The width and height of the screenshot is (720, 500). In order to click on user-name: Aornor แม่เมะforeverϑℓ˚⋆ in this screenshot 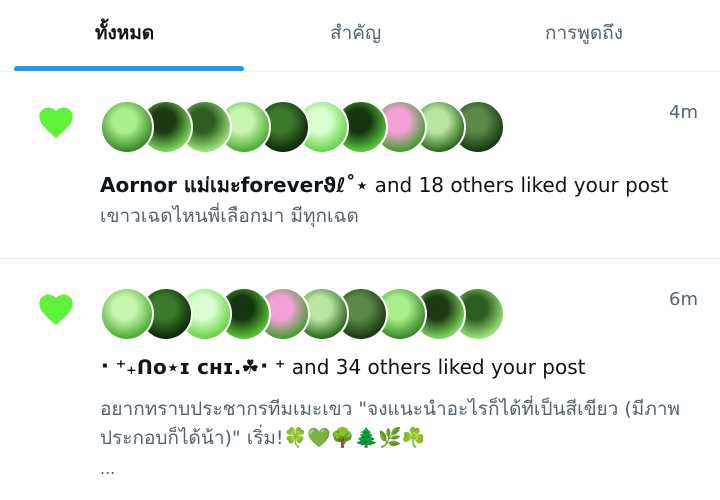, I will do `click(234, 185)`.